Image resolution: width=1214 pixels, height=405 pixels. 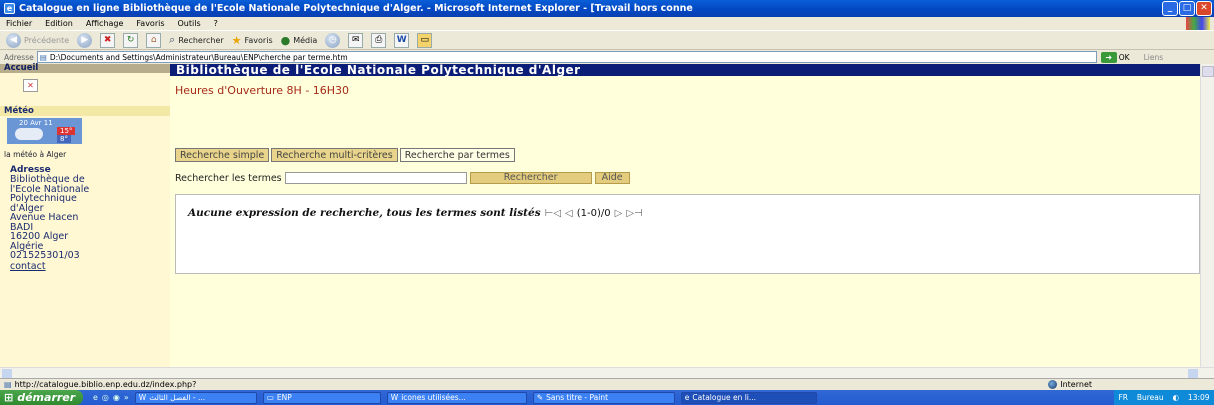 I want to click on page-icon: ▤, so click(x=43, y=57).